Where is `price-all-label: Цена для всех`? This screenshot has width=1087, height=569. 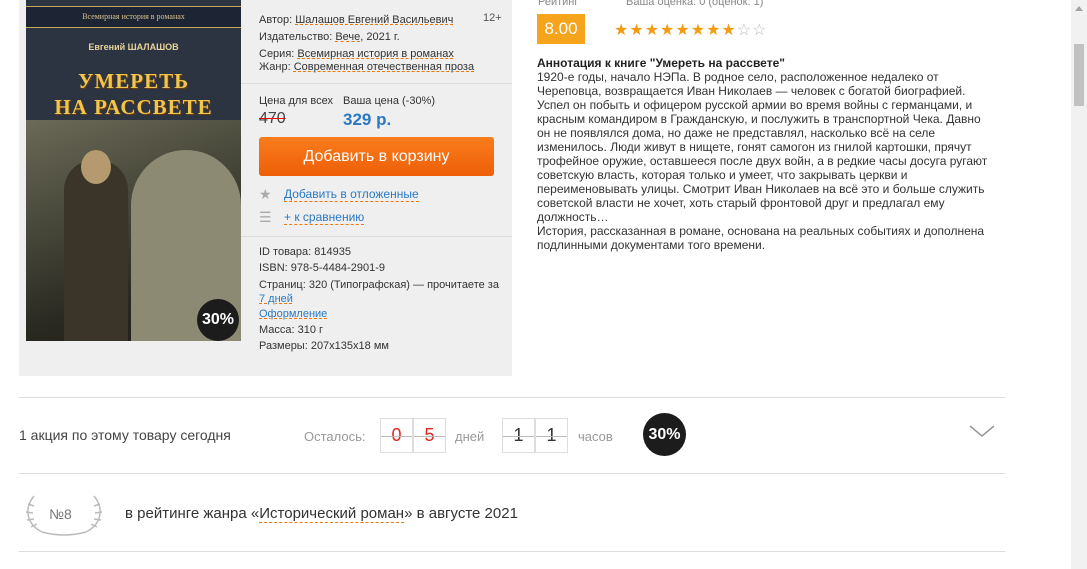
price-all-label: Цена для всех is located at coordinates (296, 101).